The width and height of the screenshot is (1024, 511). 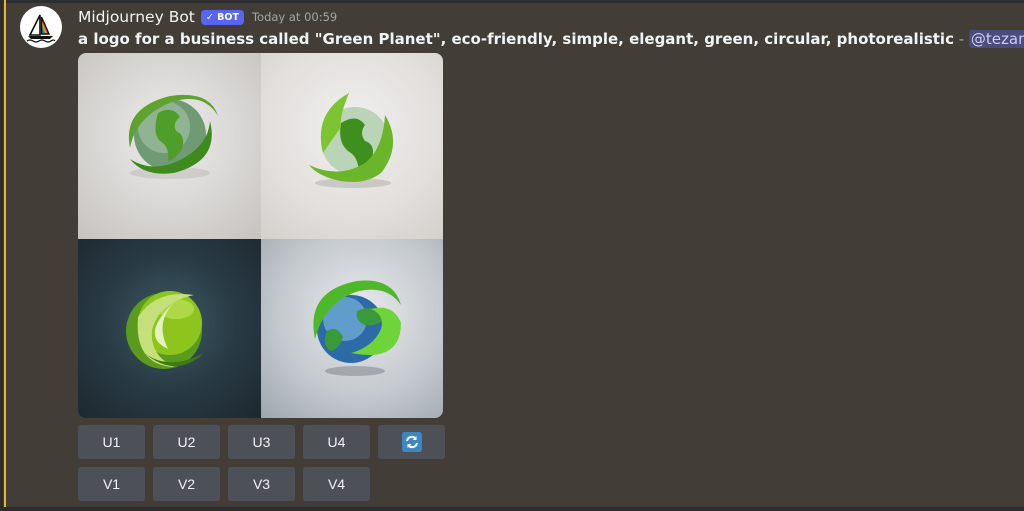 What do you see at coordinates (336, 442) in the screenshot?
I see `upscale-button-4: U4` at bounding box center [336, 442].